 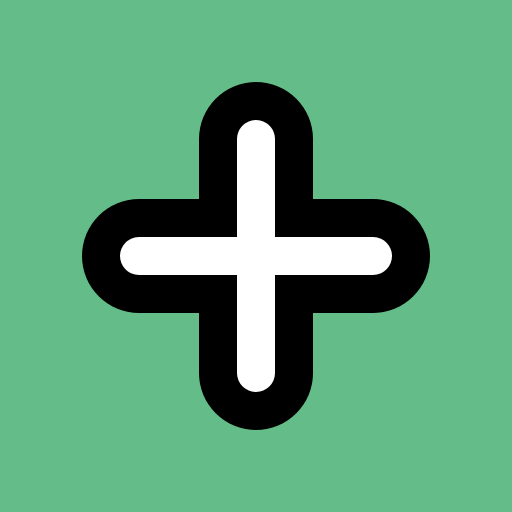 I want to click on plus-fill-horizontal, so click(x=256, y=256).